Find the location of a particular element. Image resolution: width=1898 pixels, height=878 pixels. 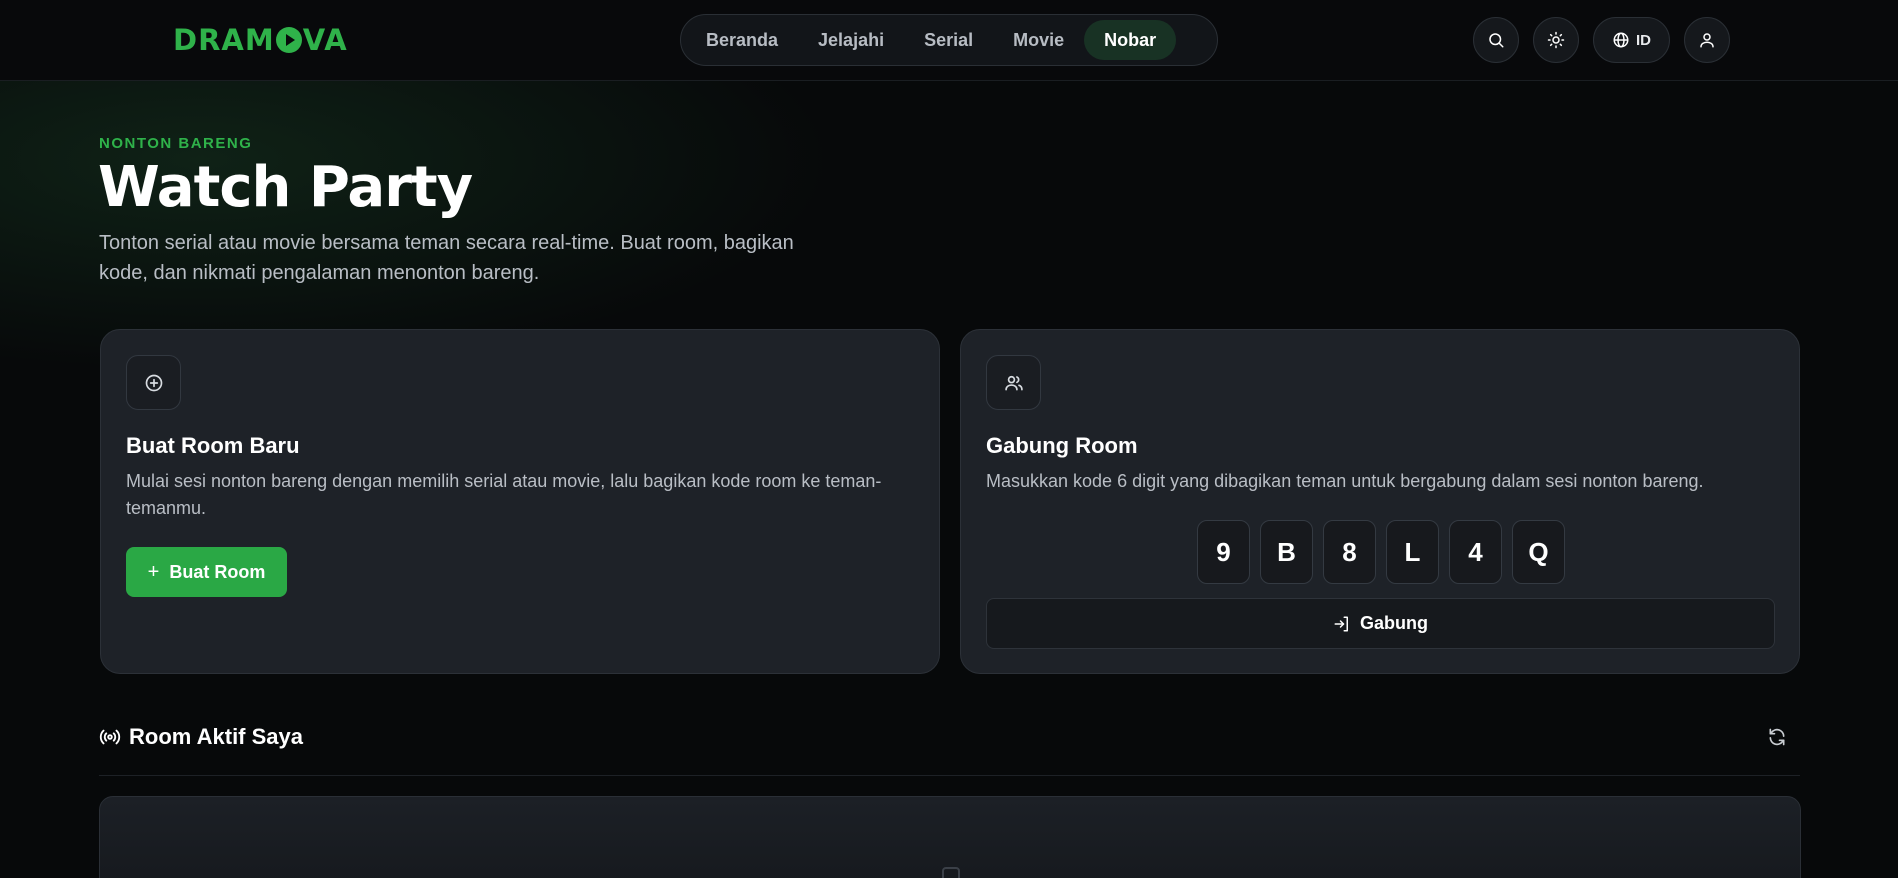

room-code-inputs: 9 B 8 L 4 Q is located at coordinates (1381, 552).